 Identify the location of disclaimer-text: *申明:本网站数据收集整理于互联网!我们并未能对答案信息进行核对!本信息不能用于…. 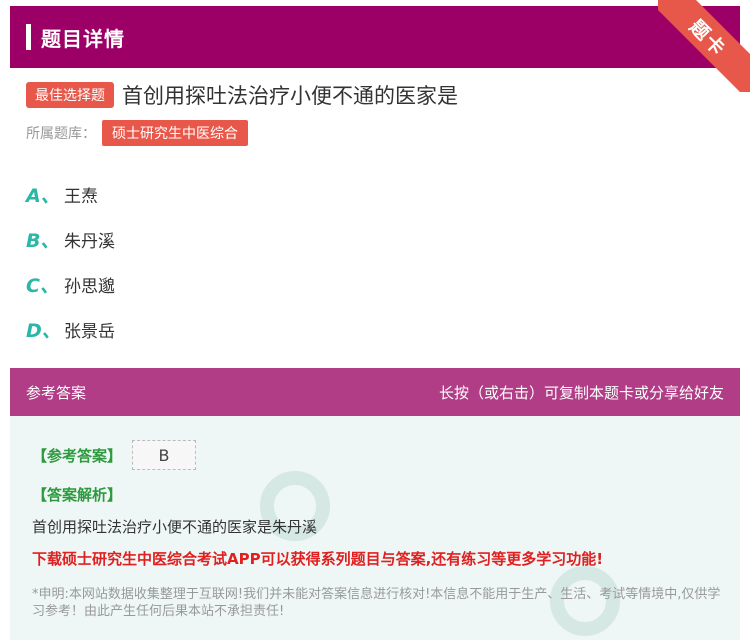
(376, 603).